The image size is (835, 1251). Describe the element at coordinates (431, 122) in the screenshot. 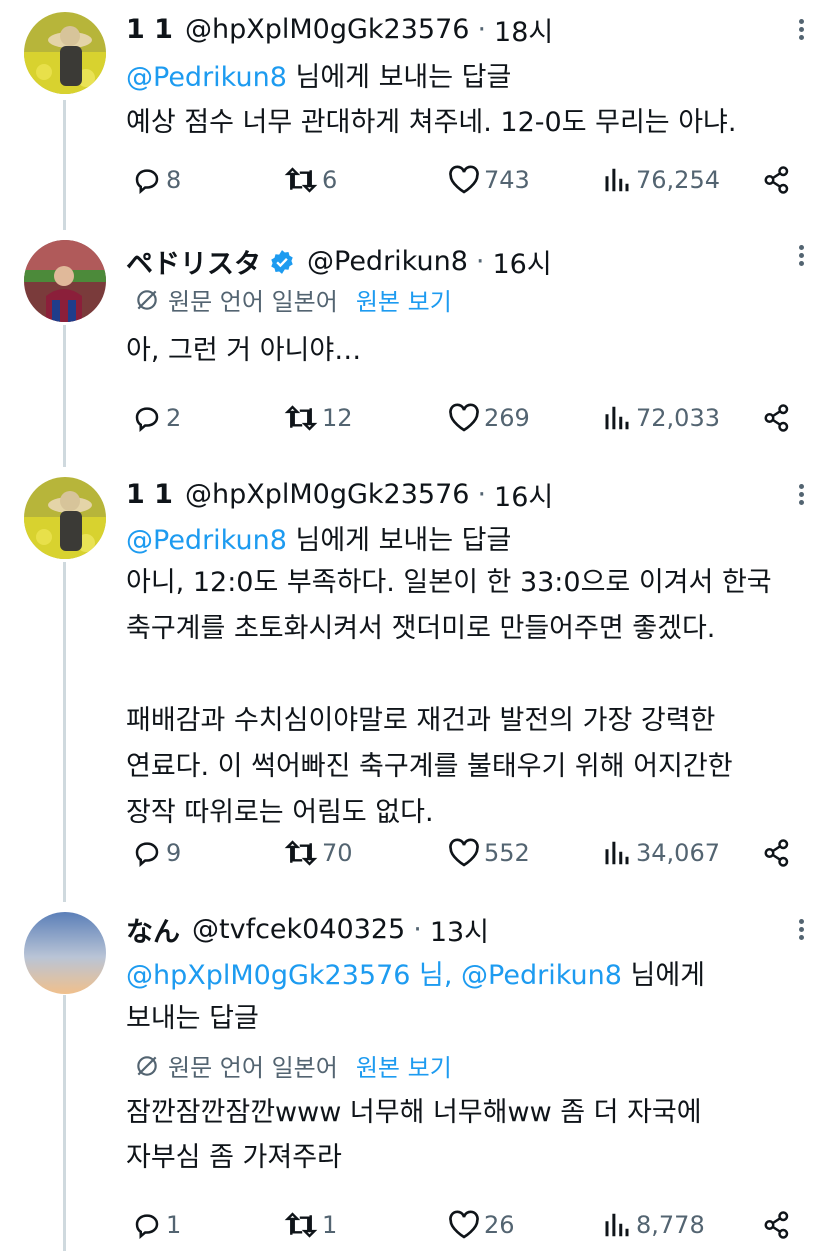

I see `tweet-text: 예상 점수 너무 관대하게 쳐주네. 12-0도 무리는 아냐.` at that location.